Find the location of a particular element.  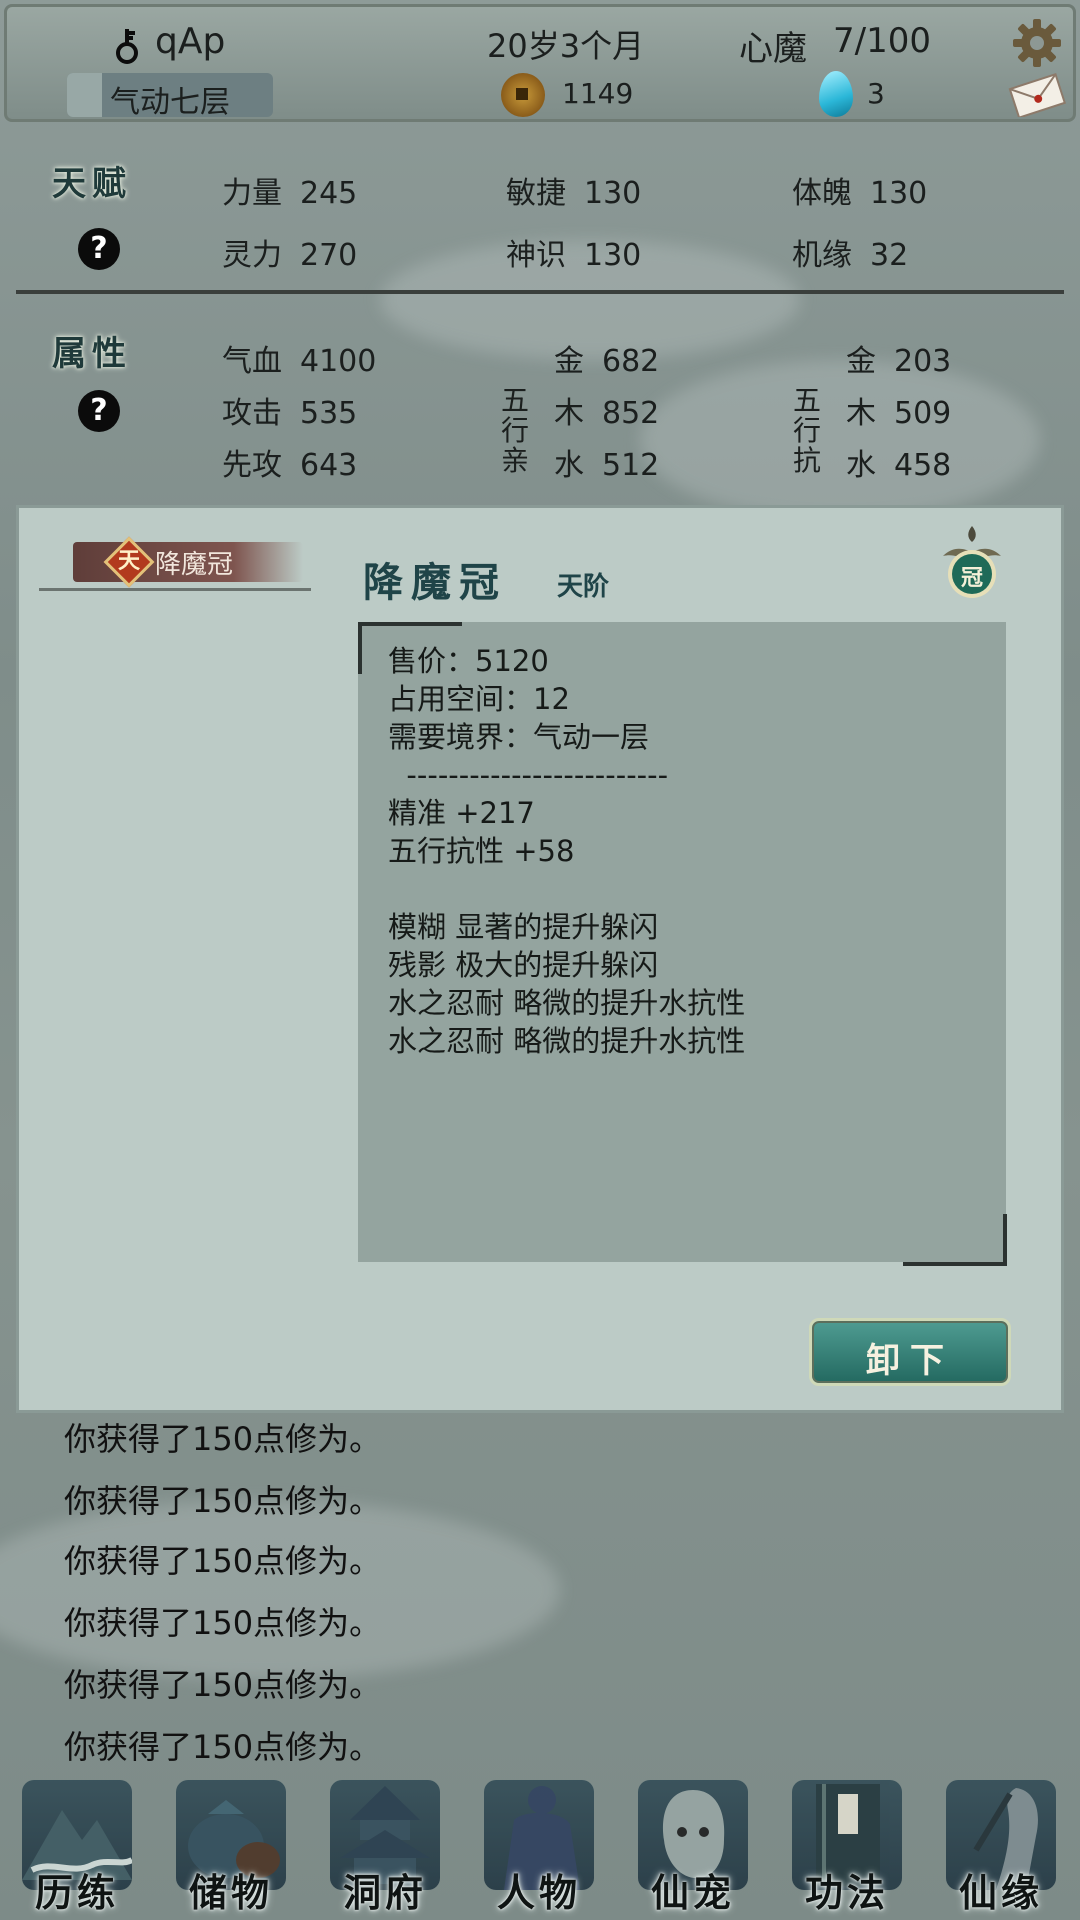

nav-storage: 储物 is located at coordinates (231, 1843).